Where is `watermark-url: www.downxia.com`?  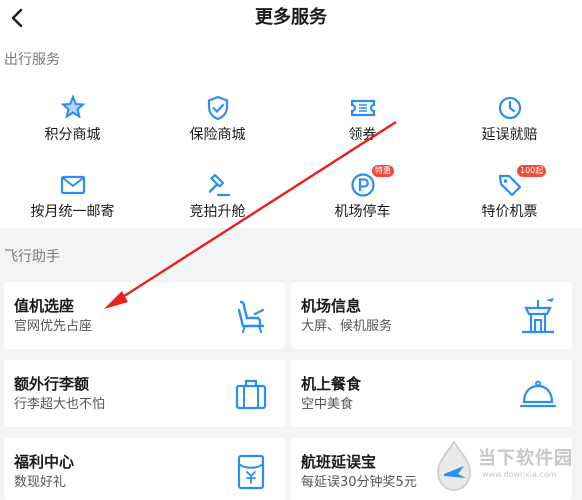
watermark-url: www.downxia.com is located at coordinates (519, 474).